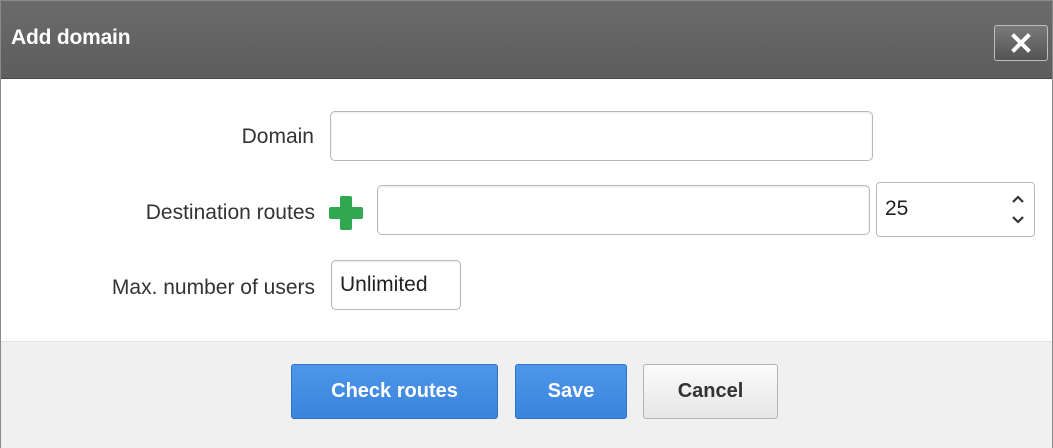 This screenshot has width=1053, height=448. Describe the element at coordinates (710, 391) in the screenshot. I see `cancel-button: Cancel` at that location.